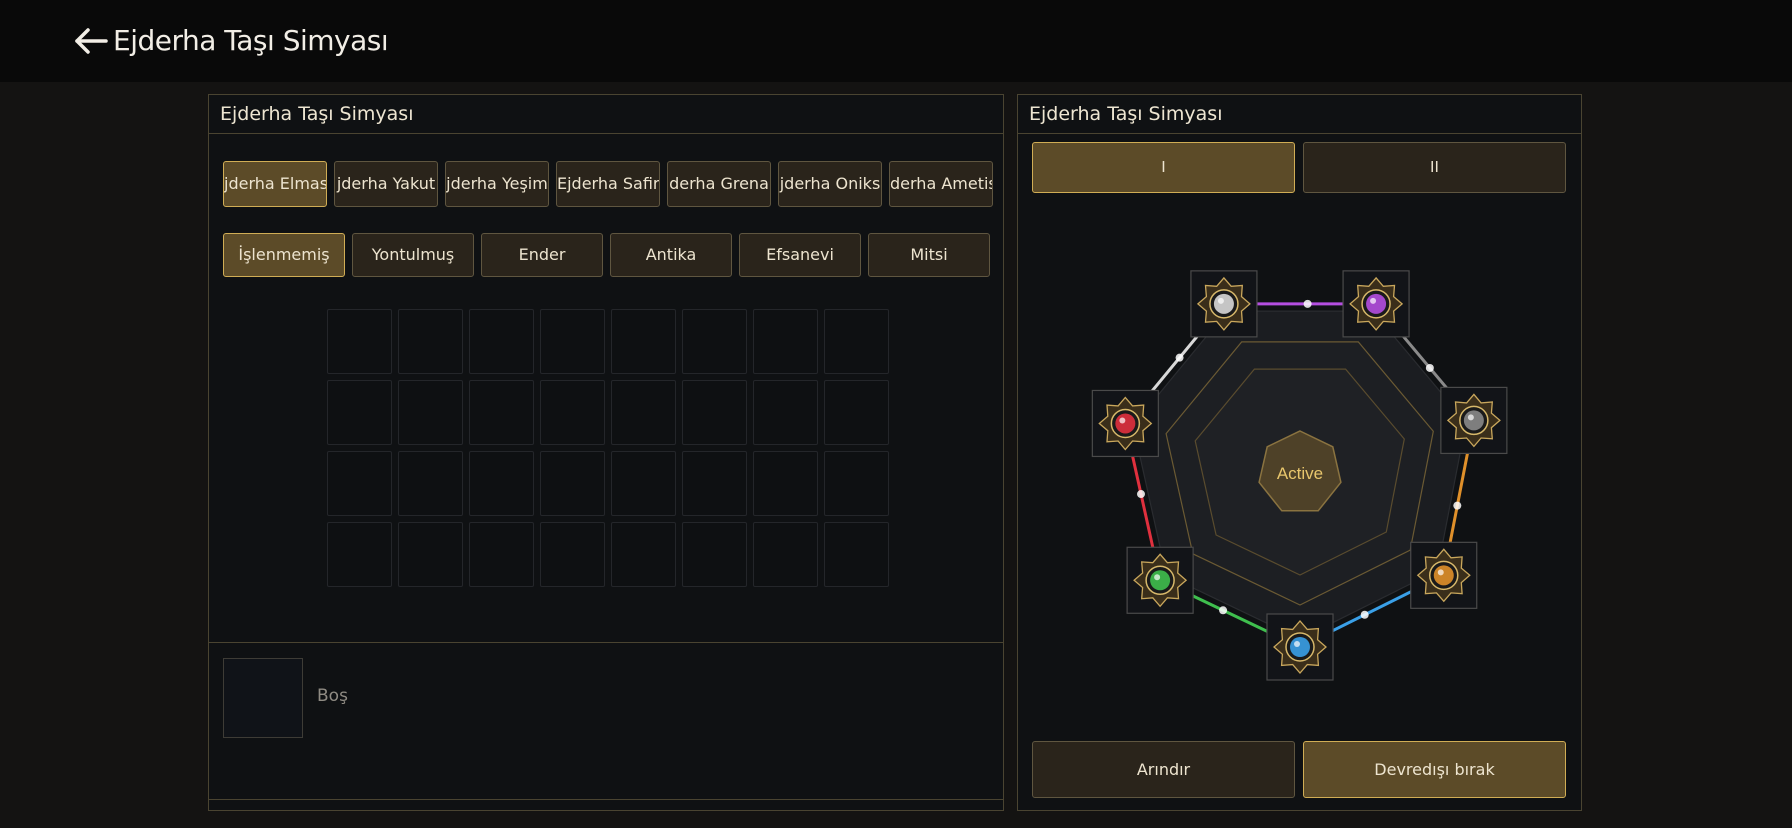 The height and width of the screenshot is (828, 1792). What do you see at coordinates (896, 41) in the screenshot?
I see `top-bar: Ejderha Taşı Simyası` at bounding box center [896, 41].